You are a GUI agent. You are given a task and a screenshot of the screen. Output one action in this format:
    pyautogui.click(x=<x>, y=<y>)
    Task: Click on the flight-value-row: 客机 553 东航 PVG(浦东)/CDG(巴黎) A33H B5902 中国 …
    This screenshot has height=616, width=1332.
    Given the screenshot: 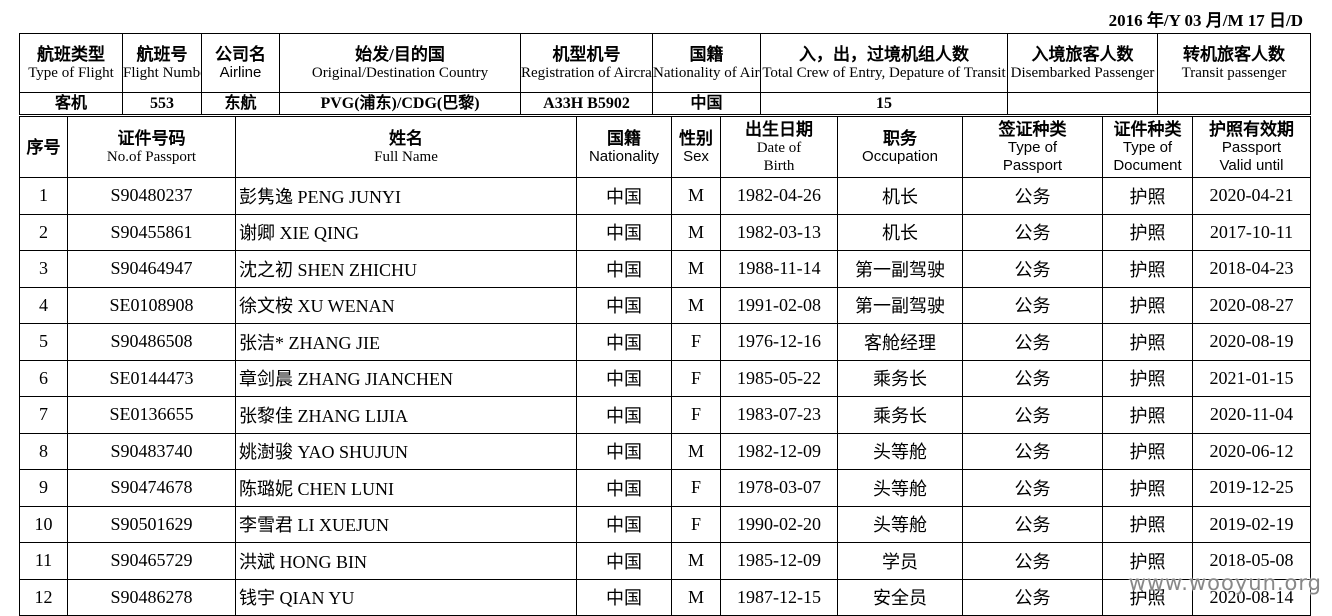 What is the action you would take?
    pyautogui.click(x=665, y=103)
    